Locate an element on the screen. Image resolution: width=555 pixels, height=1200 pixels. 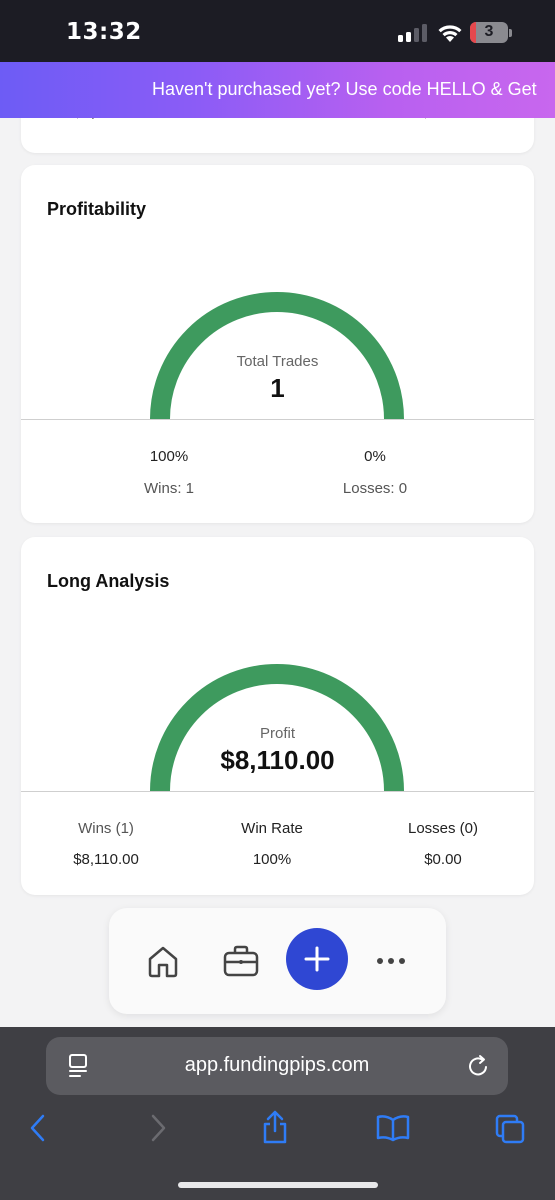
add-button is located at coordinates (317, 959).